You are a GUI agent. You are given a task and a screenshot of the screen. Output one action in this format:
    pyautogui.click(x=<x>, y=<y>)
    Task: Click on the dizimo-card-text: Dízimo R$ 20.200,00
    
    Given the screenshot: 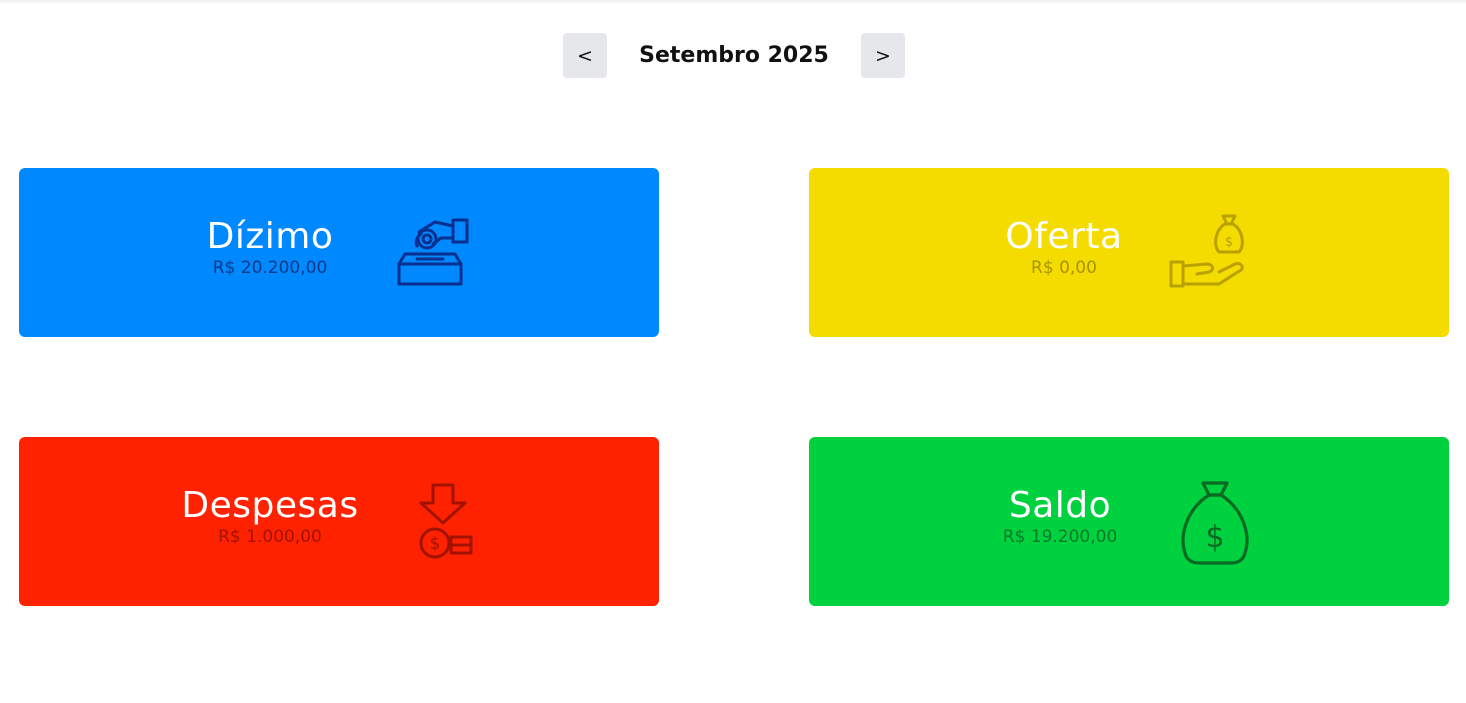 What is the action you would take?
    pyautogui.click(x=270, y=246)
    